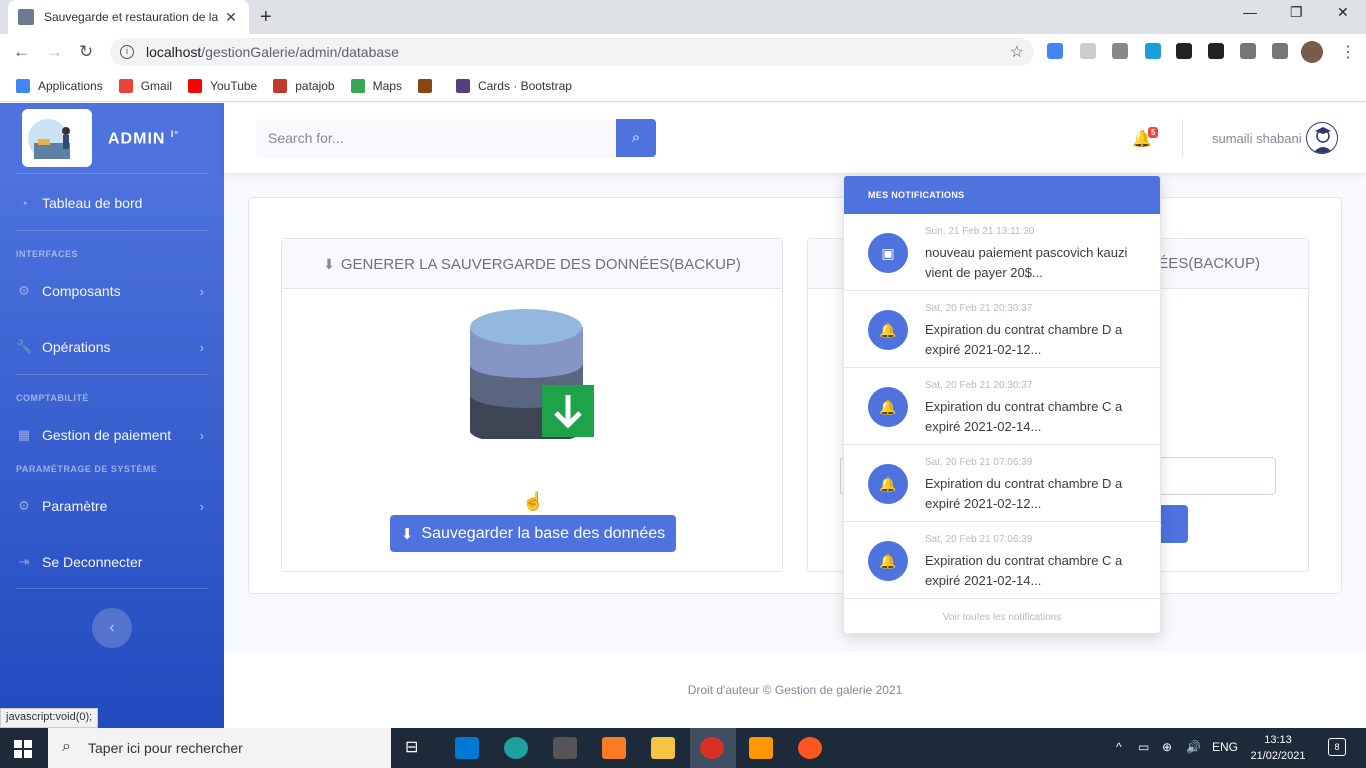  What do you see at coordinates (424, 85) in the screenshot?
I see `bookmark-image-icon` at bounding box center [424, 85].